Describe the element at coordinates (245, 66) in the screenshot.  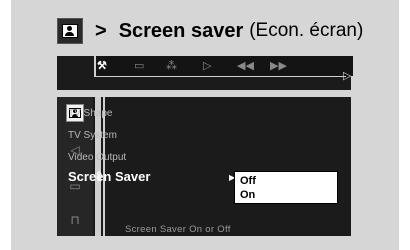
I see `rewind-icon: ◀◀` at that location.